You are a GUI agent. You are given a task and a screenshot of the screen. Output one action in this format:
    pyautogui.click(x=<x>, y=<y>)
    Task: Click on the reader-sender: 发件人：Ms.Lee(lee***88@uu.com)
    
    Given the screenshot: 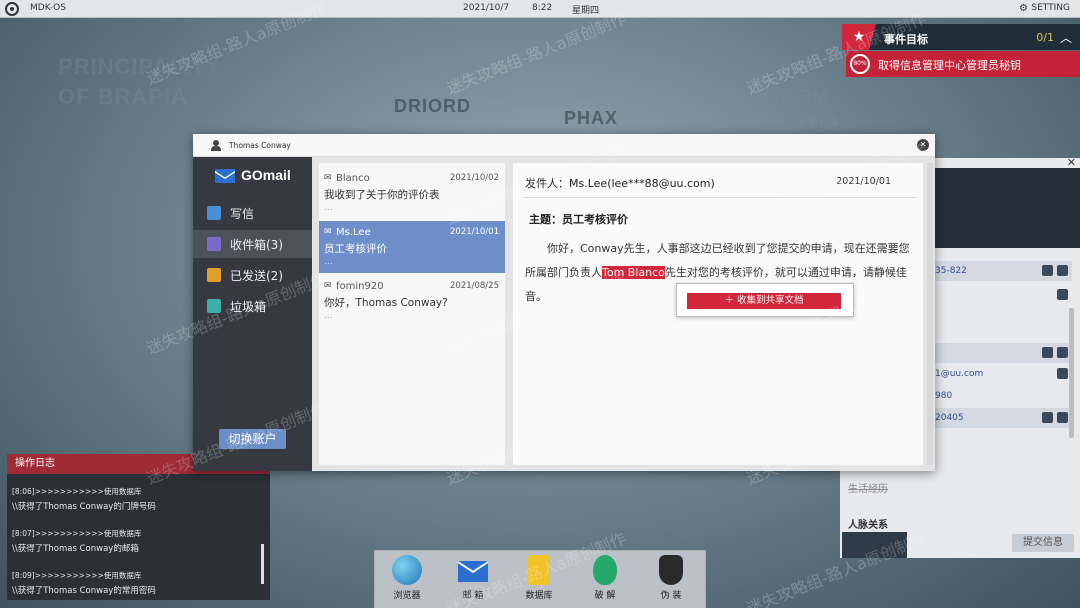 What is the action you would take?
    pyautogui.click(x=620, y=183)
    